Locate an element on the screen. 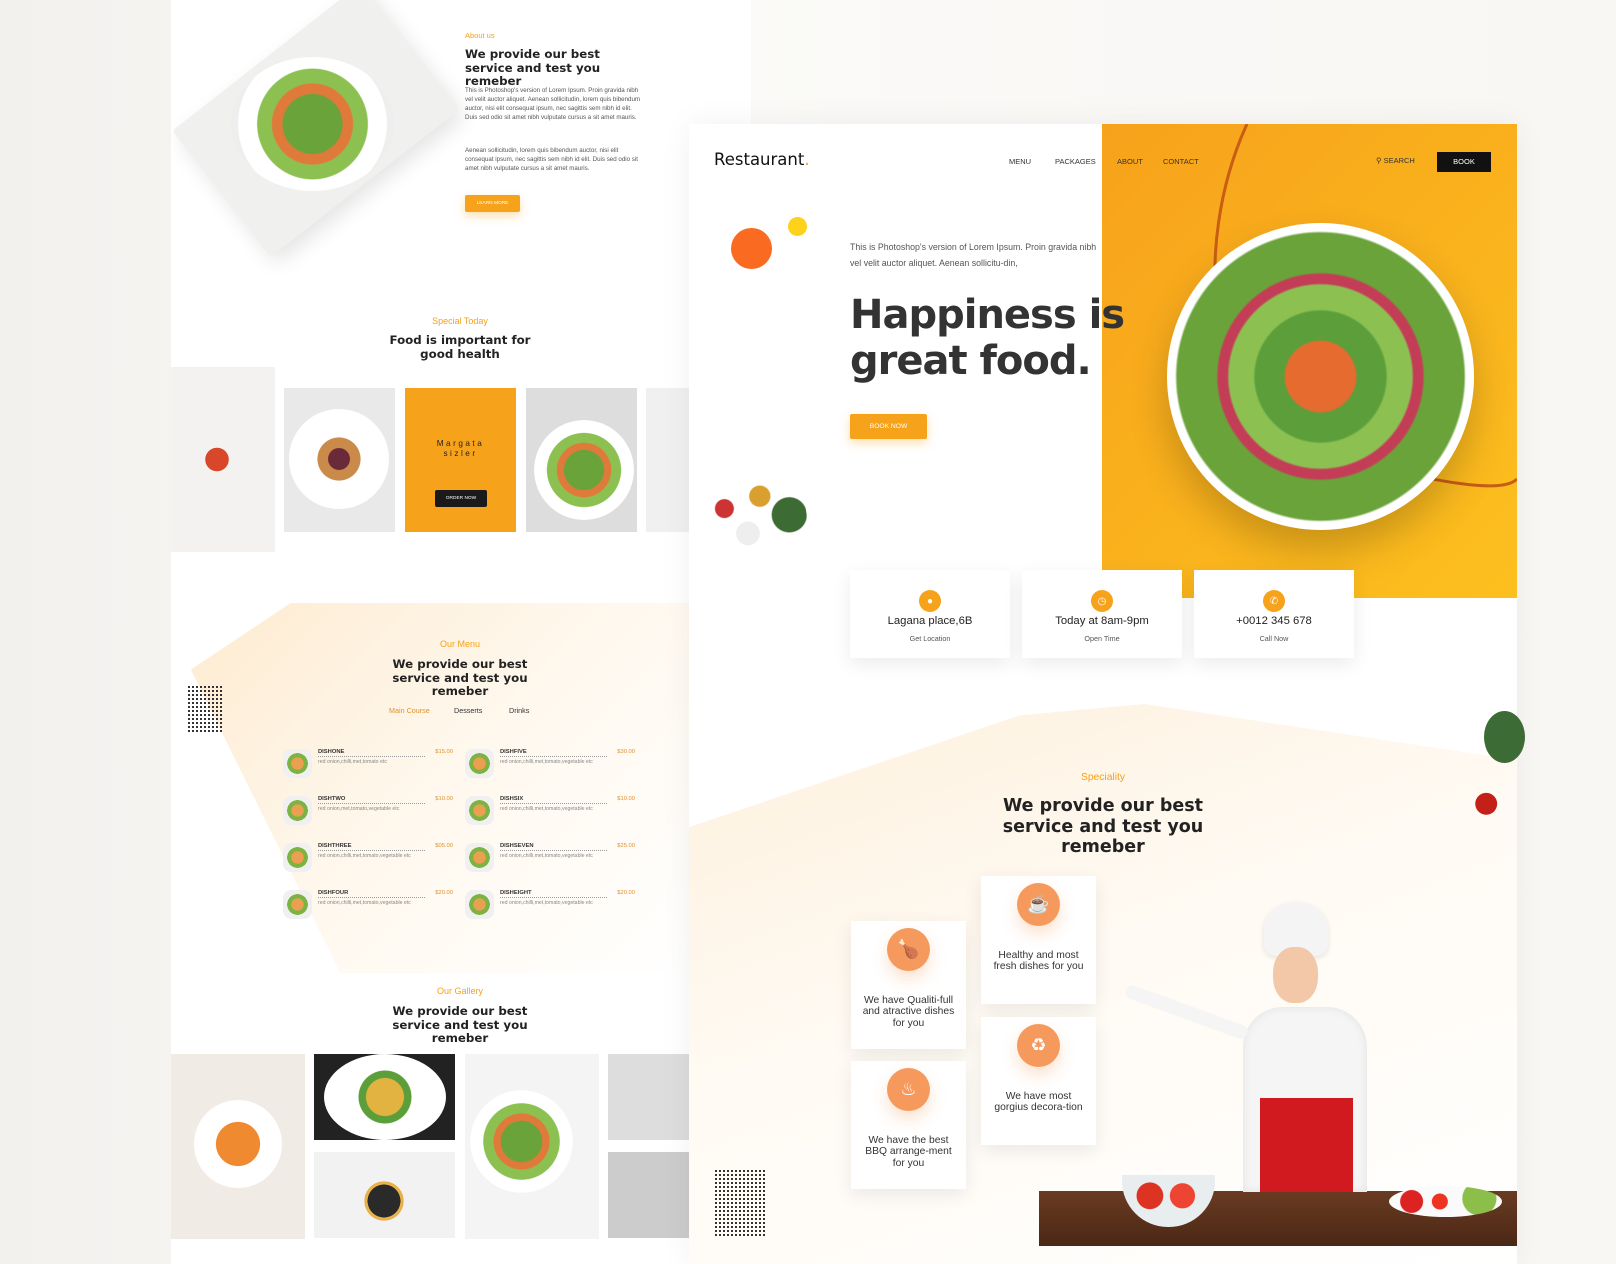  menu-eyebrow: Our Menu is located at coordinates (460, 644).